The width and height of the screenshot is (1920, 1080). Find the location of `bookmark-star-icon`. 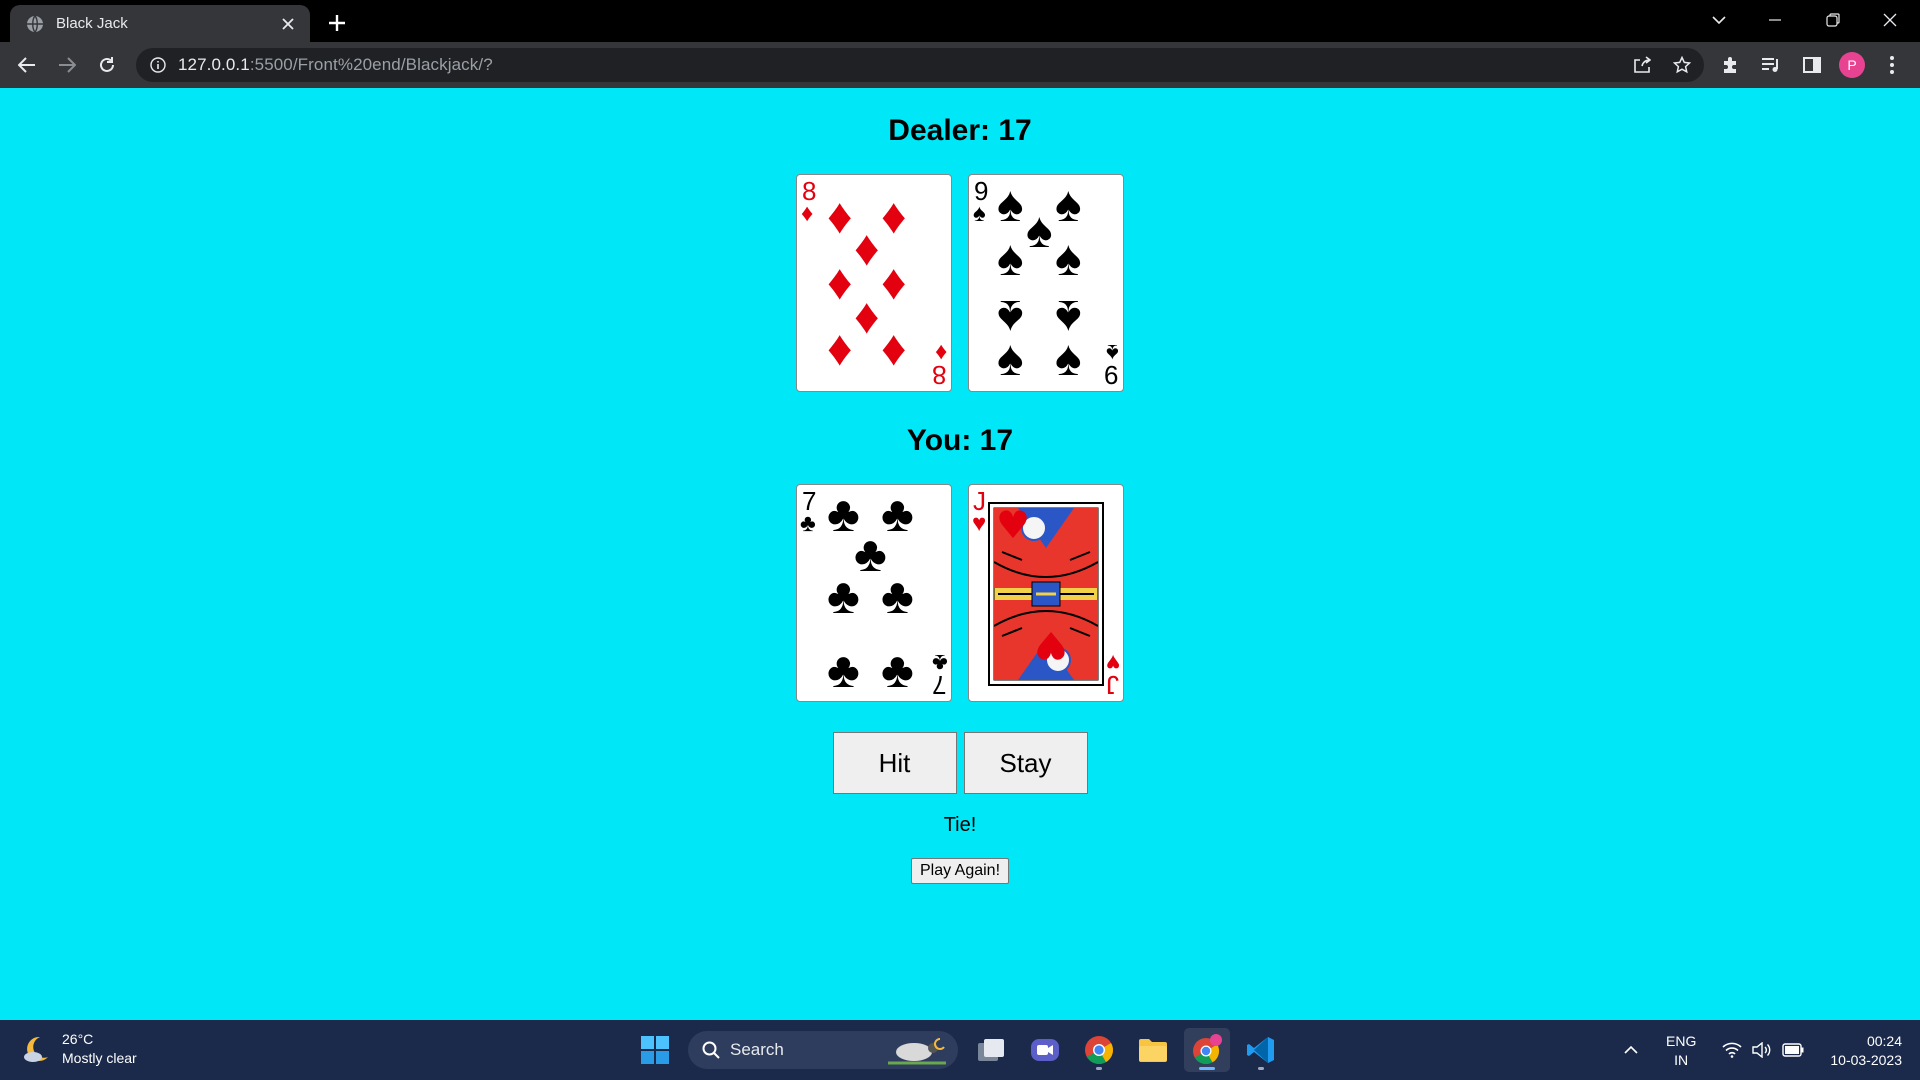

bookmark-star-icon is located at coordinates (1682, 65).